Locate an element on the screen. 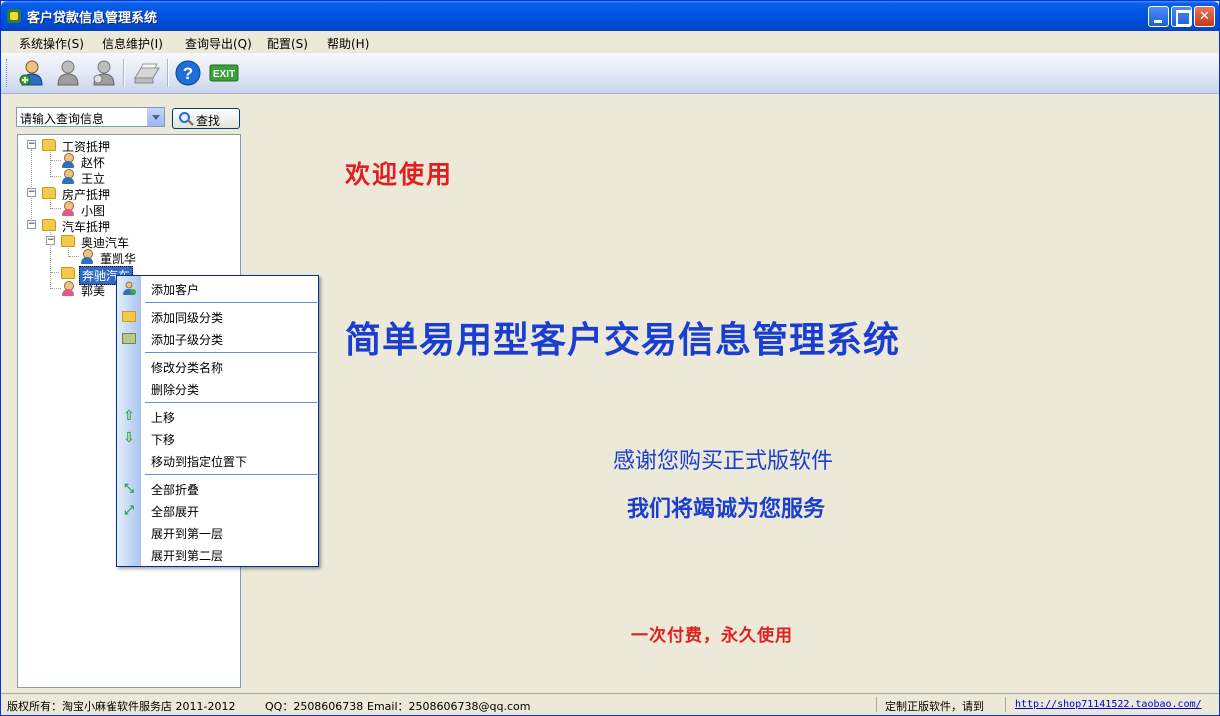  printer-icon is located at coordinates (147, 73).